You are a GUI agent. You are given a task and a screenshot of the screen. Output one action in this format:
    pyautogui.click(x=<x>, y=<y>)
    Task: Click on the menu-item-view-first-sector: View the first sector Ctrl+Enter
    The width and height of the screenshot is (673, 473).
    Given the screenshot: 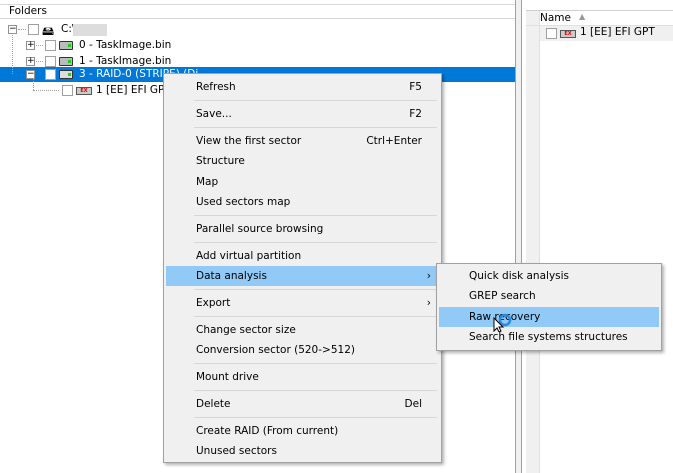 What is the action you would take?
    pyautogui.click(x=302, y=141)
    